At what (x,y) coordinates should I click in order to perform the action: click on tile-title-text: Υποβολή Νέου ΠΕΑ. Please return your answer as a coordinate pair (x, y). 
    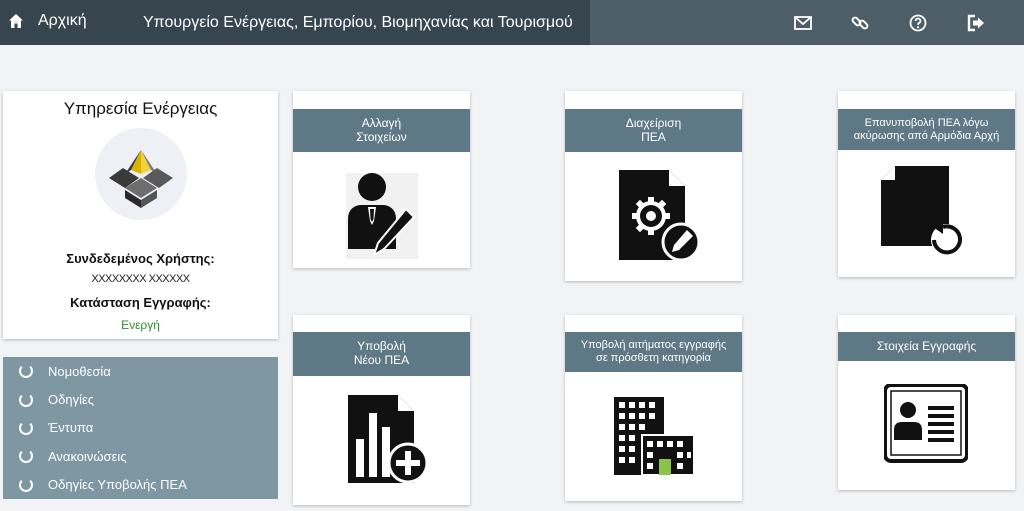
    Looking at the image, I should click on (381, 353).